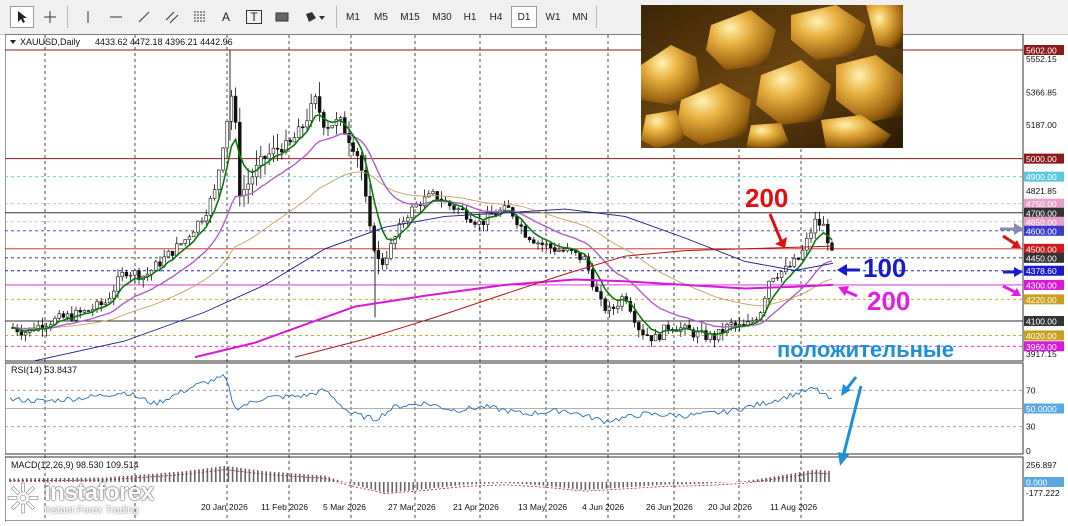 This screenshot has height=526, width=1068. What do you see at coordinates (553, 17) in the screenshot?
I see `timeframe-w1: W1` at bounding box center [553, 17].